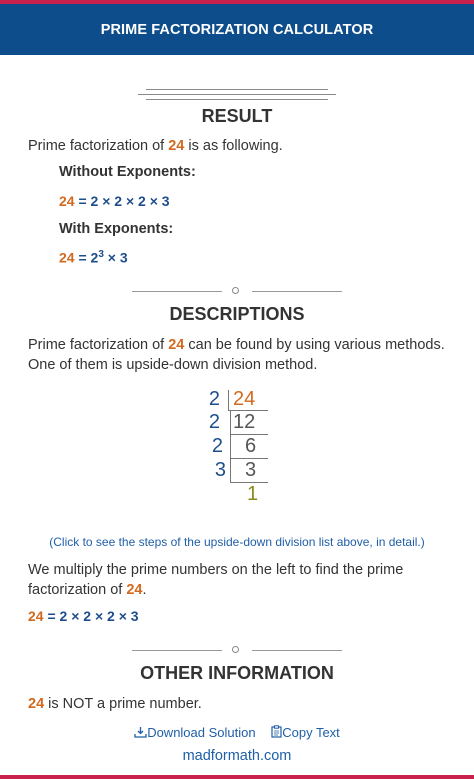 This screenshot has width=474, height=779. What do you see at coordinates (87, 590) in the screenshot?
I see `descriptions-paragraph-4: factorization of 24.` at bounding box center [87, 590].